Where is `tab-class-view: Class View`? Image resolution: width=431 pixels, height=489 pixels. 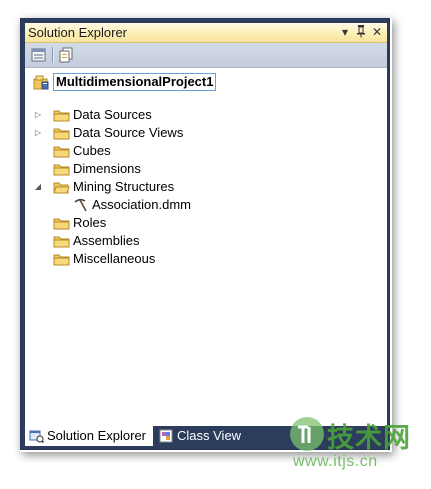
tab-class-view: Class View is located at coordinates (202, 436).